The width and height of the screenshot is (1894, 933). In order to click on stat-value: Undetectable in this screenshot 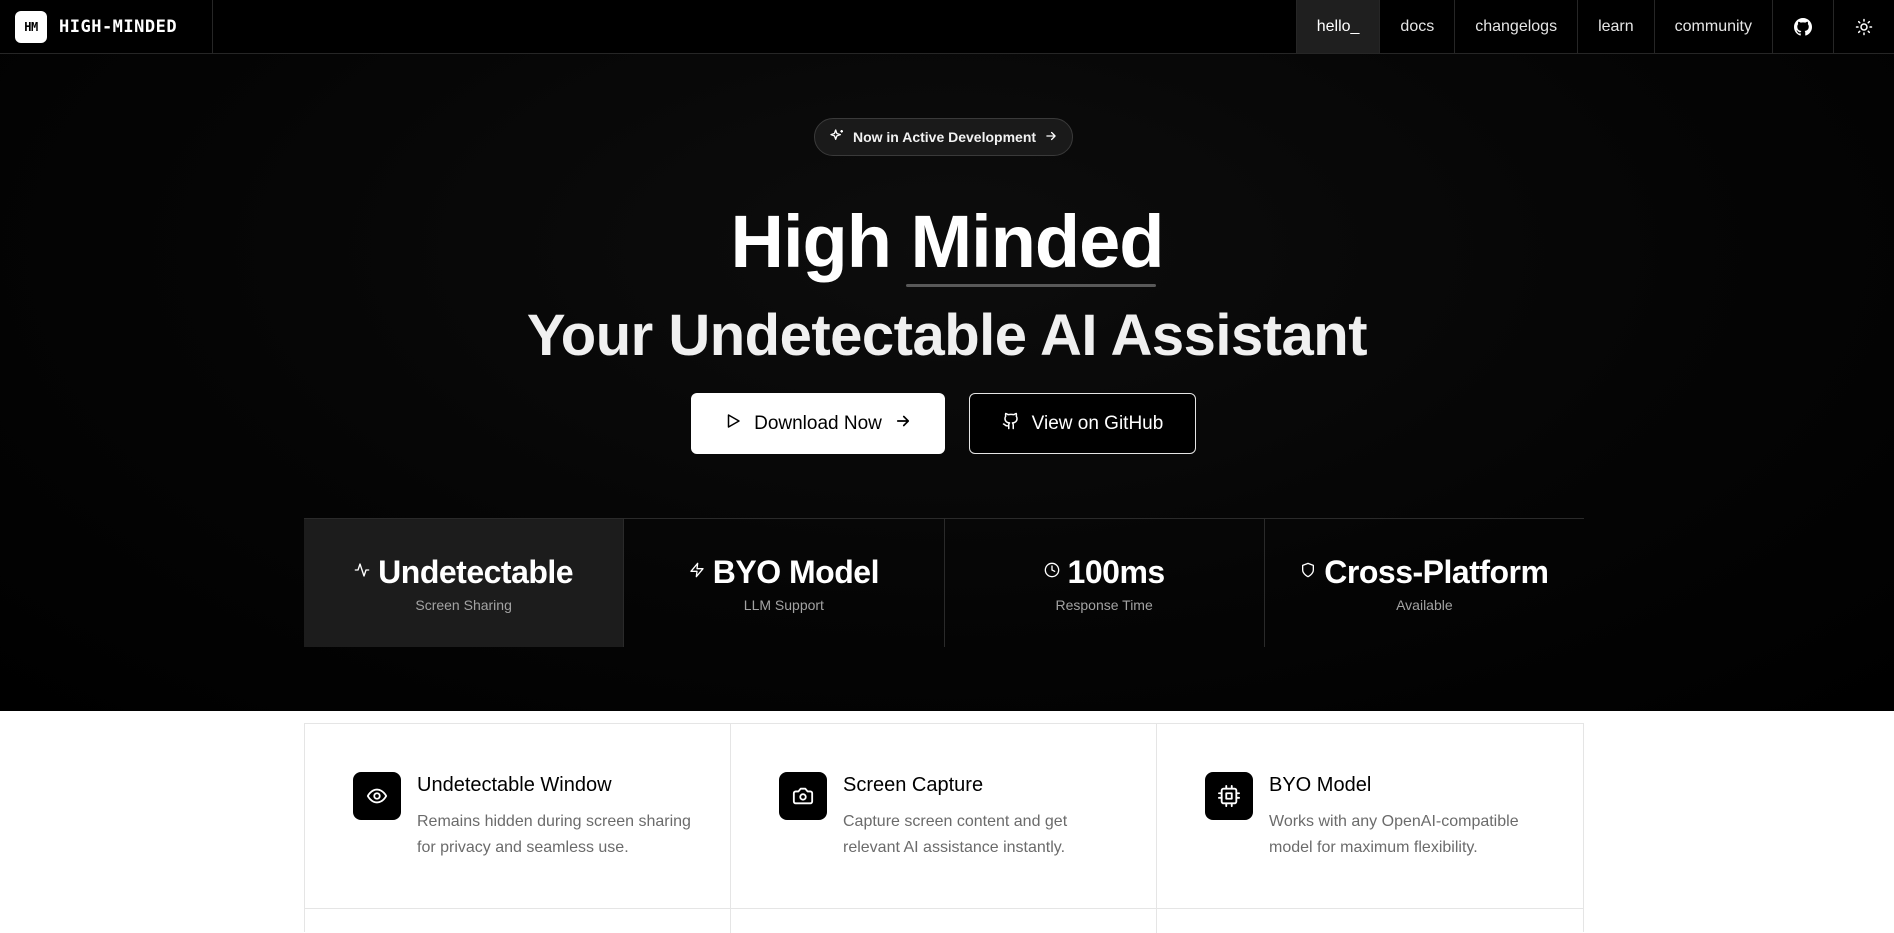, I will do `click(476, 571)`.